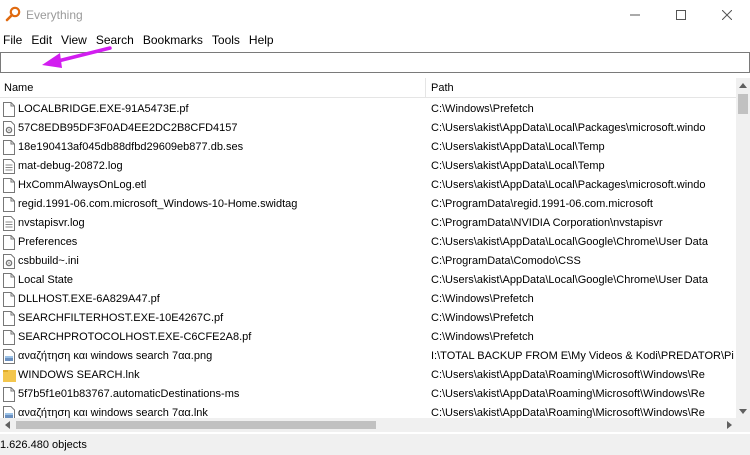  Describe the element at coordinates (9, 375) in the screenshot. I see `folder-shortcut-icon` at that location.